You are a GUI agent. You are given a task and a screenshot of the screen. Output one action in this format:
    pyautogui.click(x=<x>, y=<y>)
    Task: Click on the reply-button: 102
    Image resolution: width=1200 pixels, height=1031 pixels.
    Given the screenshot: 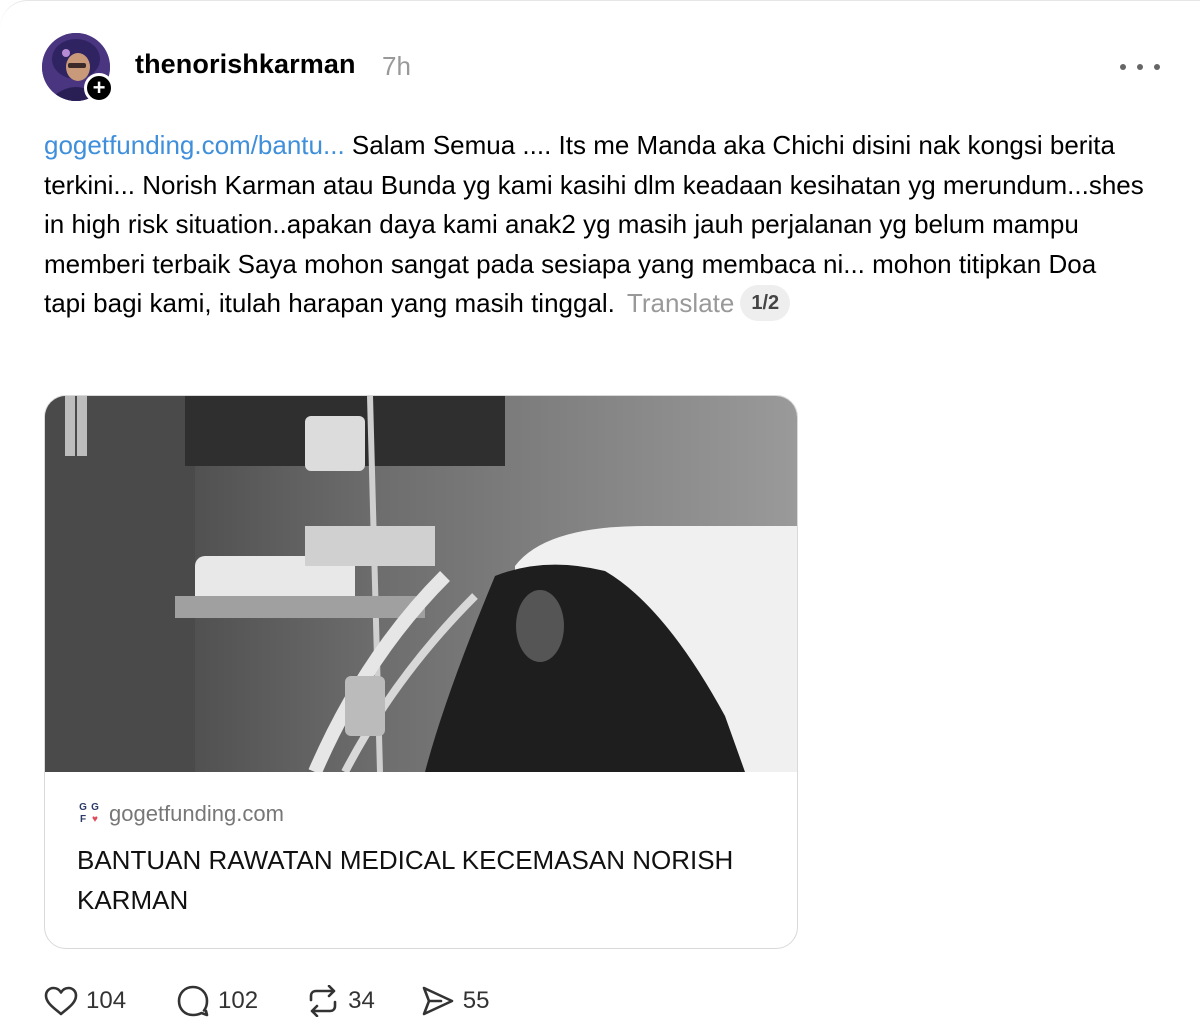 What is the action you would take?
    pyautogui.click(x=217, y=1001)
    